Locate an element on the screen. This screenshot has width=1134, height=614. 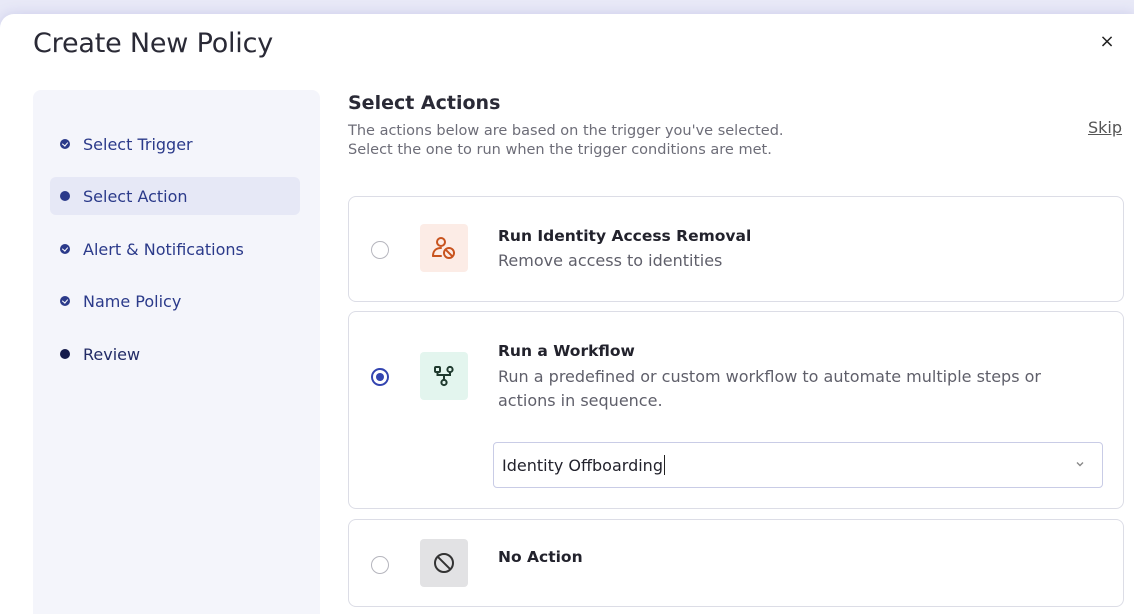
step-alert-notifications: Alert & Notifications is located at coordinates (175, 249).